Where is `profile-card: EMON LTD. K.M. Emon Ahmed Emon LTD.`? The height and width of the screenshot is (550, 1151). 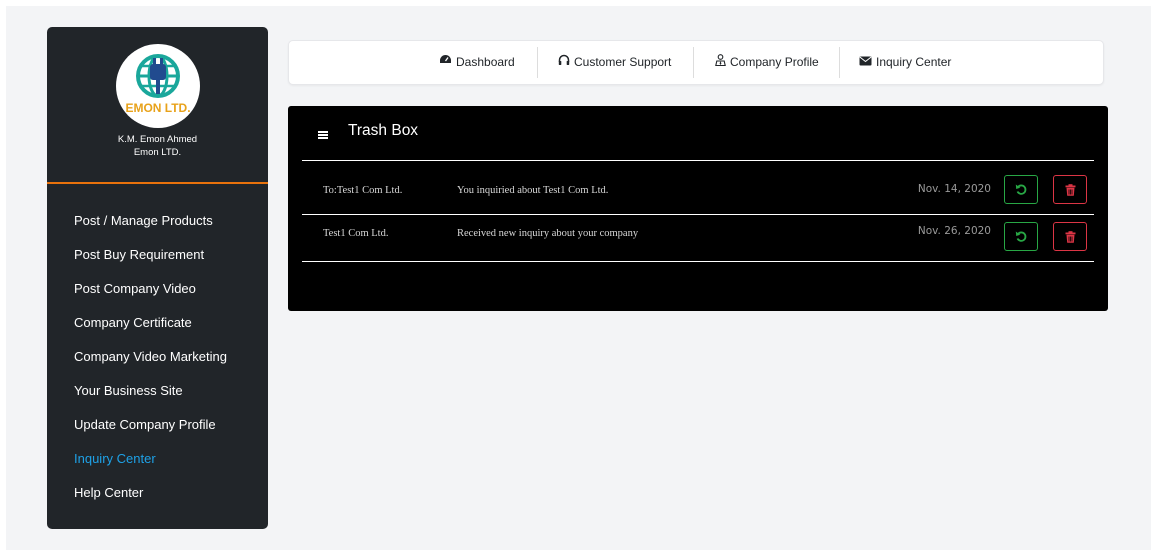
profile-card: EMON LTD. K.M. Emon Ahmed Emon LTD. is located at coordinates (157, 105).